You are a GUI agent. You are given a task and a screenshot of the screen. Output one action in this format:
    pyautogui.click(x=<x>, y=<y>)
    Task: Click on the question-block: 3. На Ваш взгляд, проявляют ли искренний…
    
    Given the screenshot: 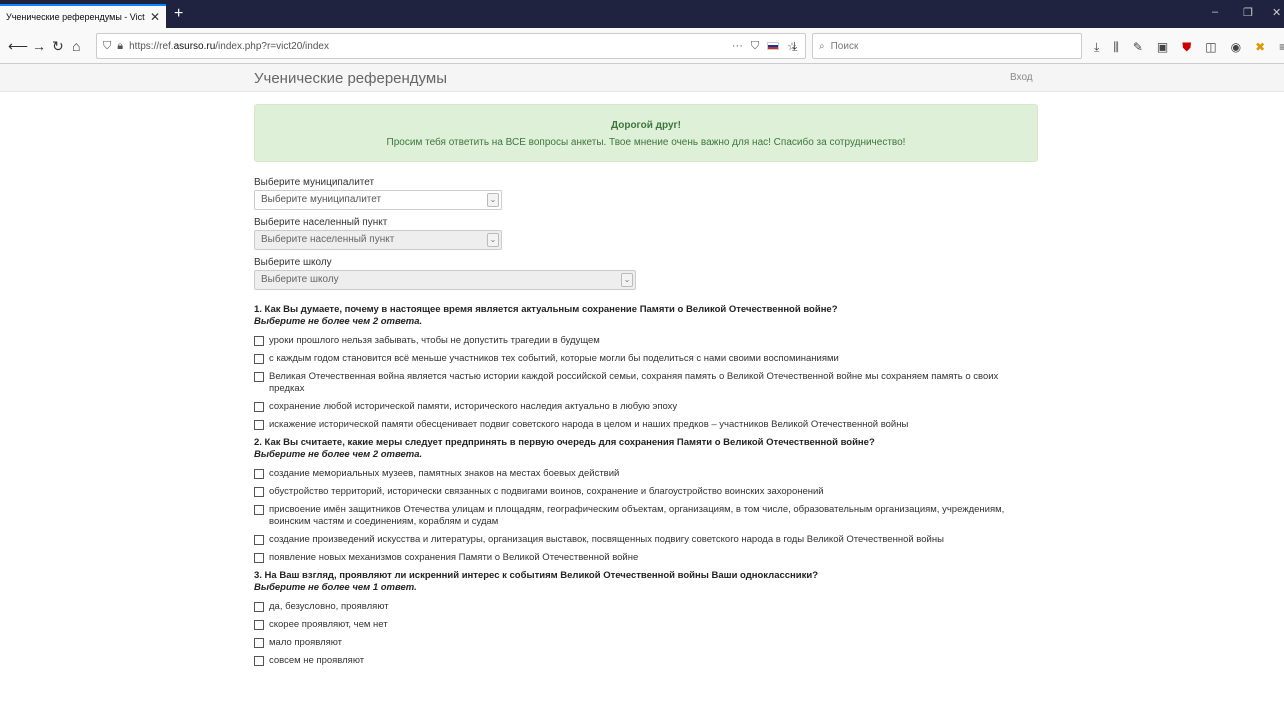 What is the action you would take?
    pyautogui.click(x=646, y=618)
    